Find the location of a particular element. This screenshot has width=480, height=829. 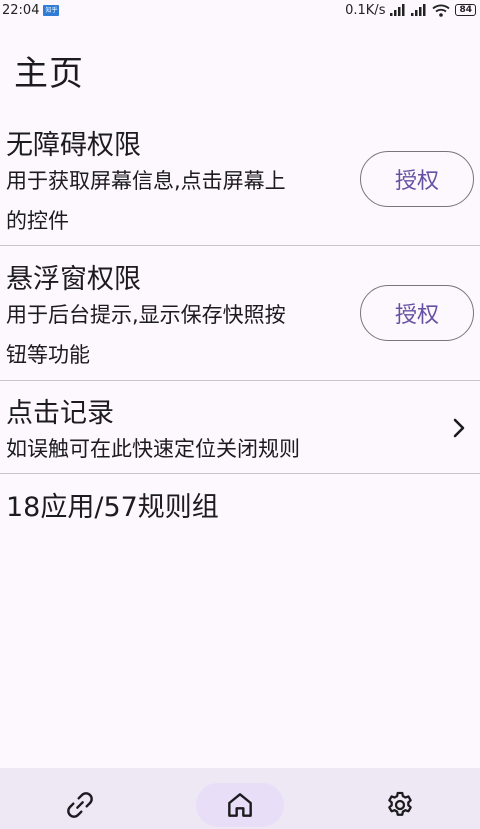

click-log-desc: 如误触可在此快速定位关闭规则 is located at coordinates (153, 449).